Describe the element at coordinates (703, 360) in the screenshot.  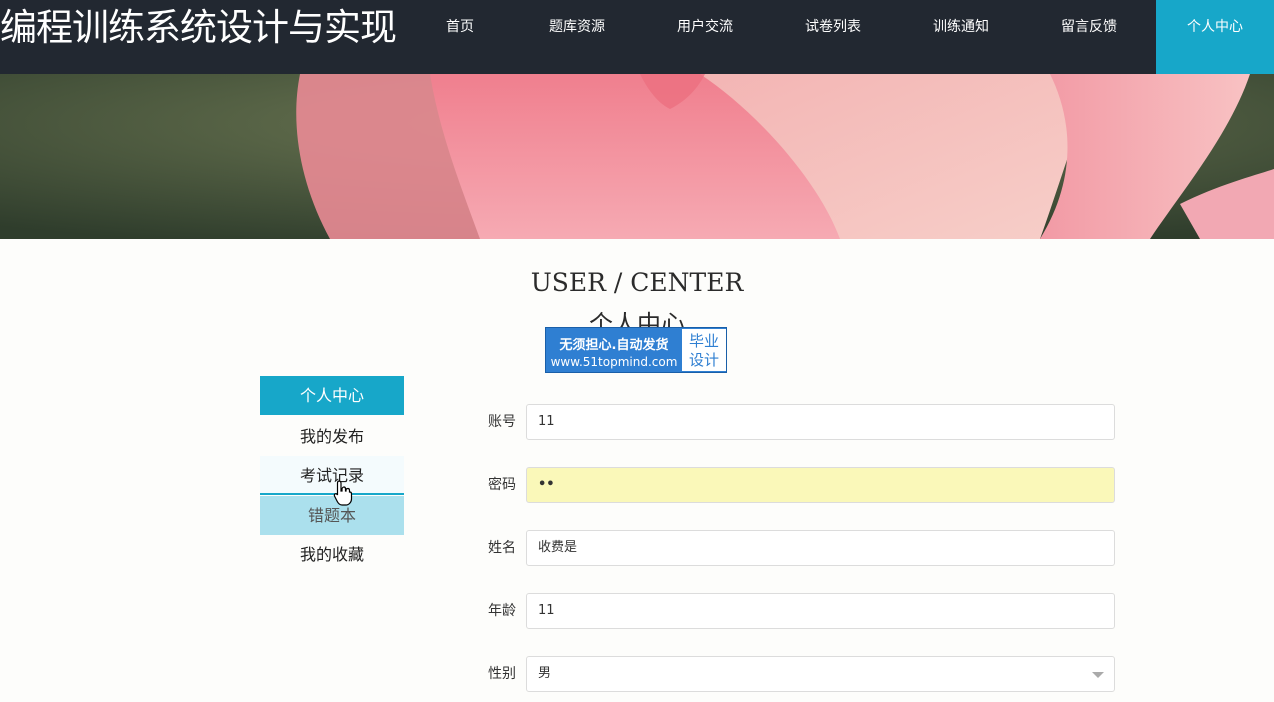
I see `stamp-right2: 设计` at that location.